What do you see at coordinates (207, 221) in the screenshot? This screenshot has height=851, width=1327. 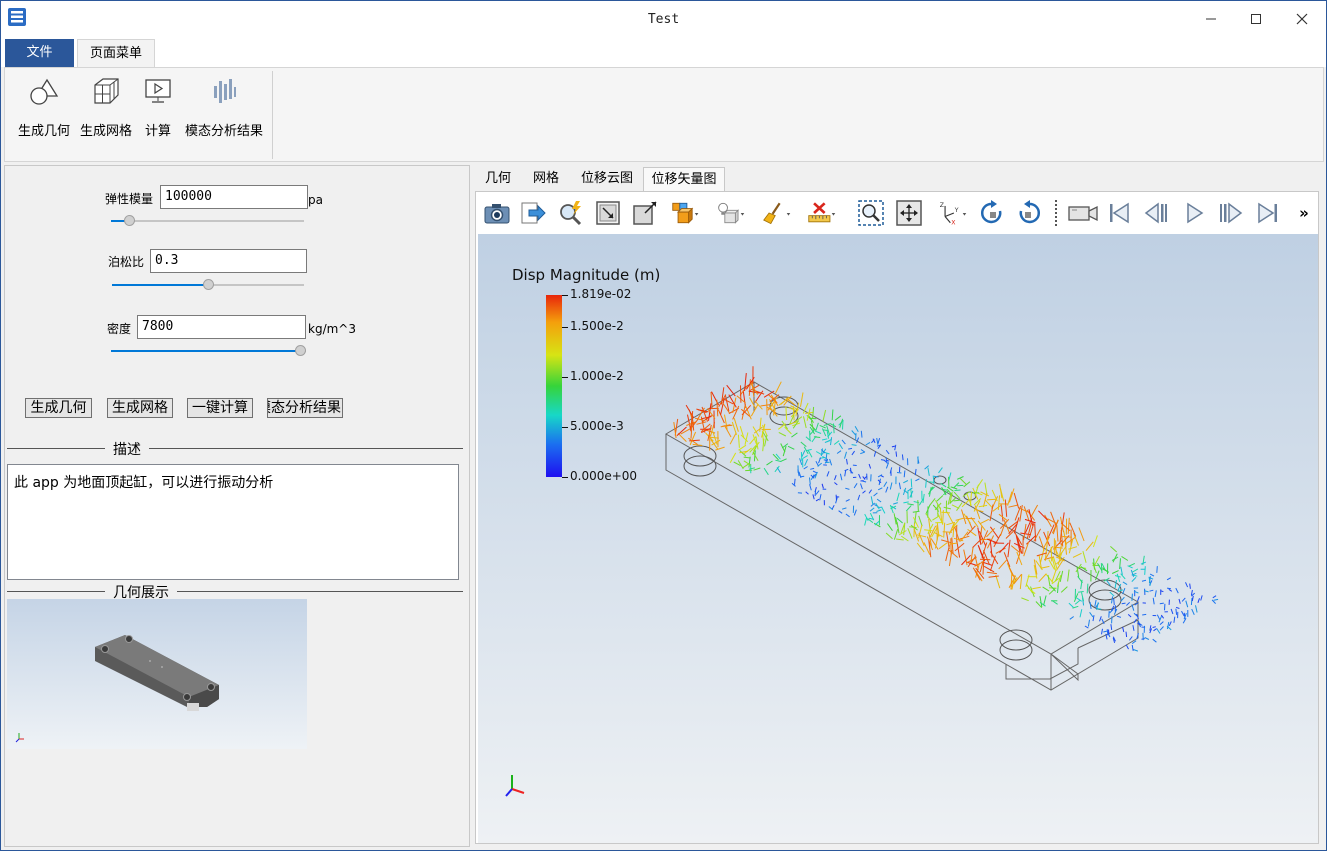 I see `elastic-modulus-slider` at bounding box center [207, 221].